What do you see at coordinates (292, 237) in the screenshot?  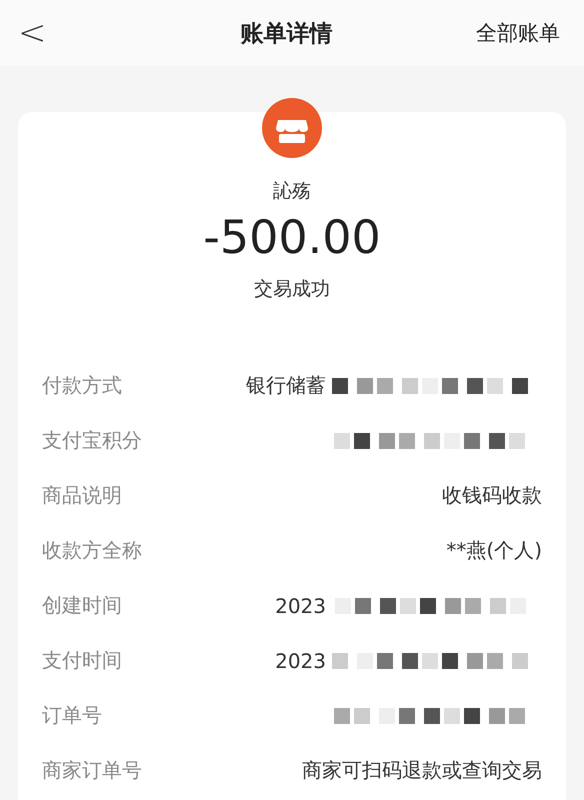 I see `amount: -500.00` at bounding box center [292, 237].